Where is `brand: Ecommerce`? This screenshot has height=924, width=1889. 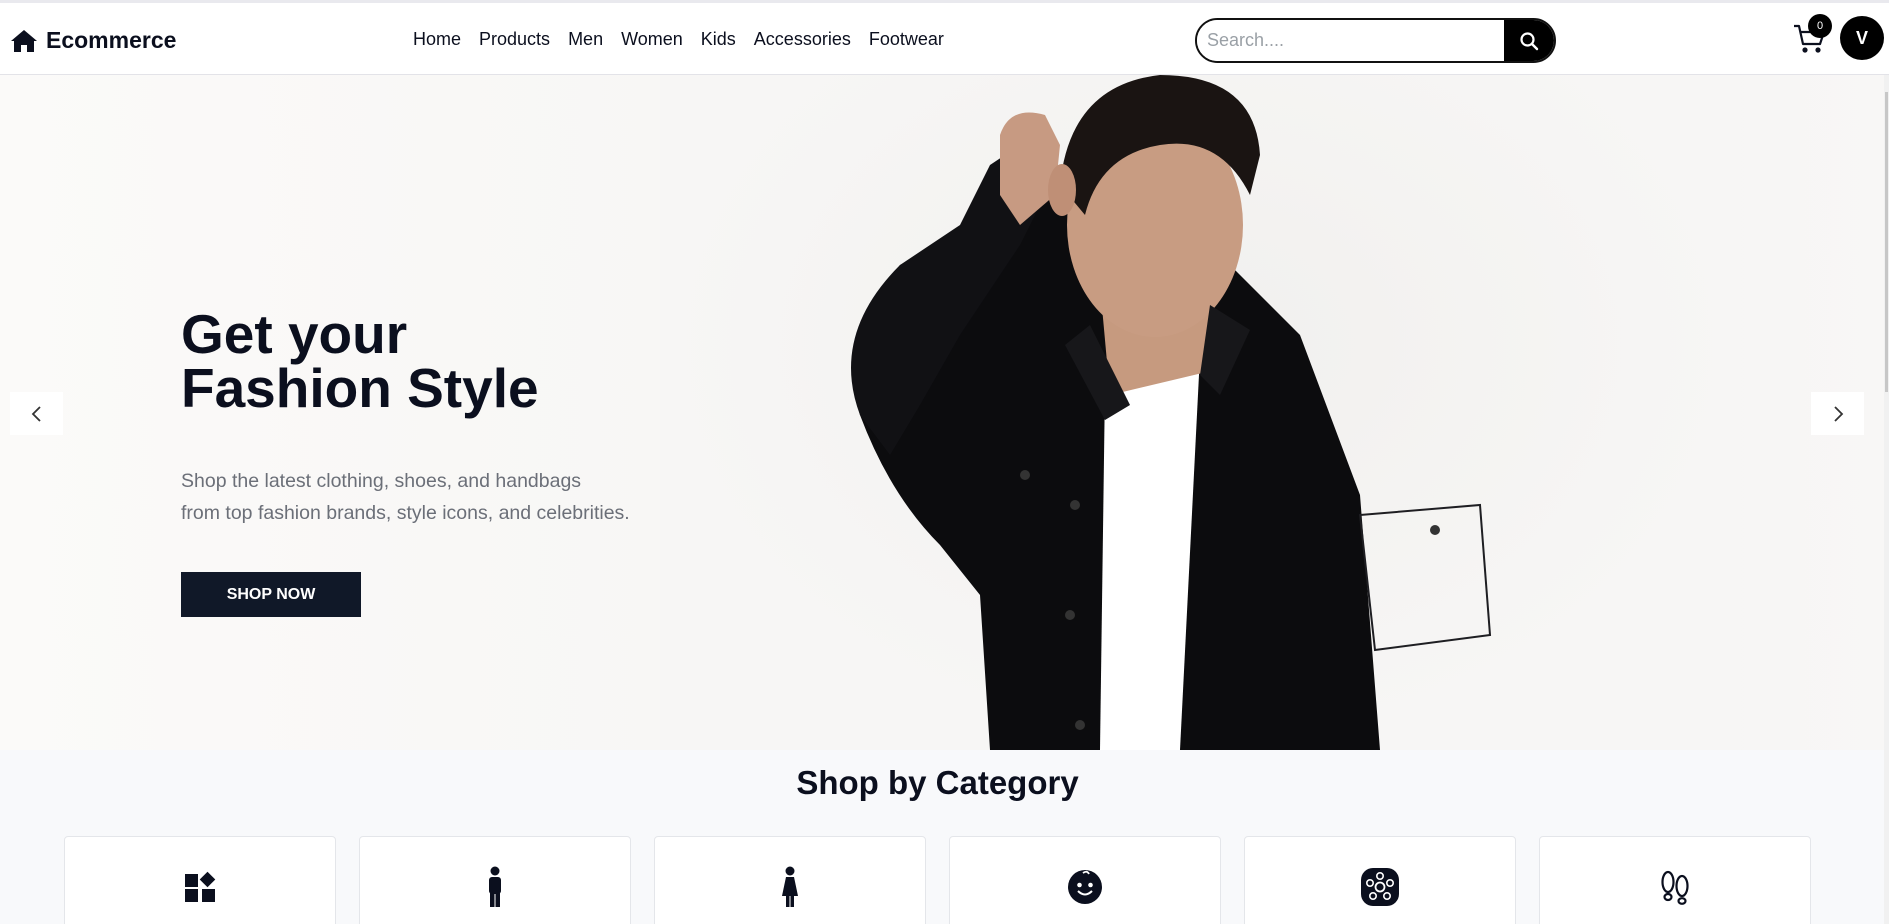 brand: Ecommerce is located at coordinates (93, 40).